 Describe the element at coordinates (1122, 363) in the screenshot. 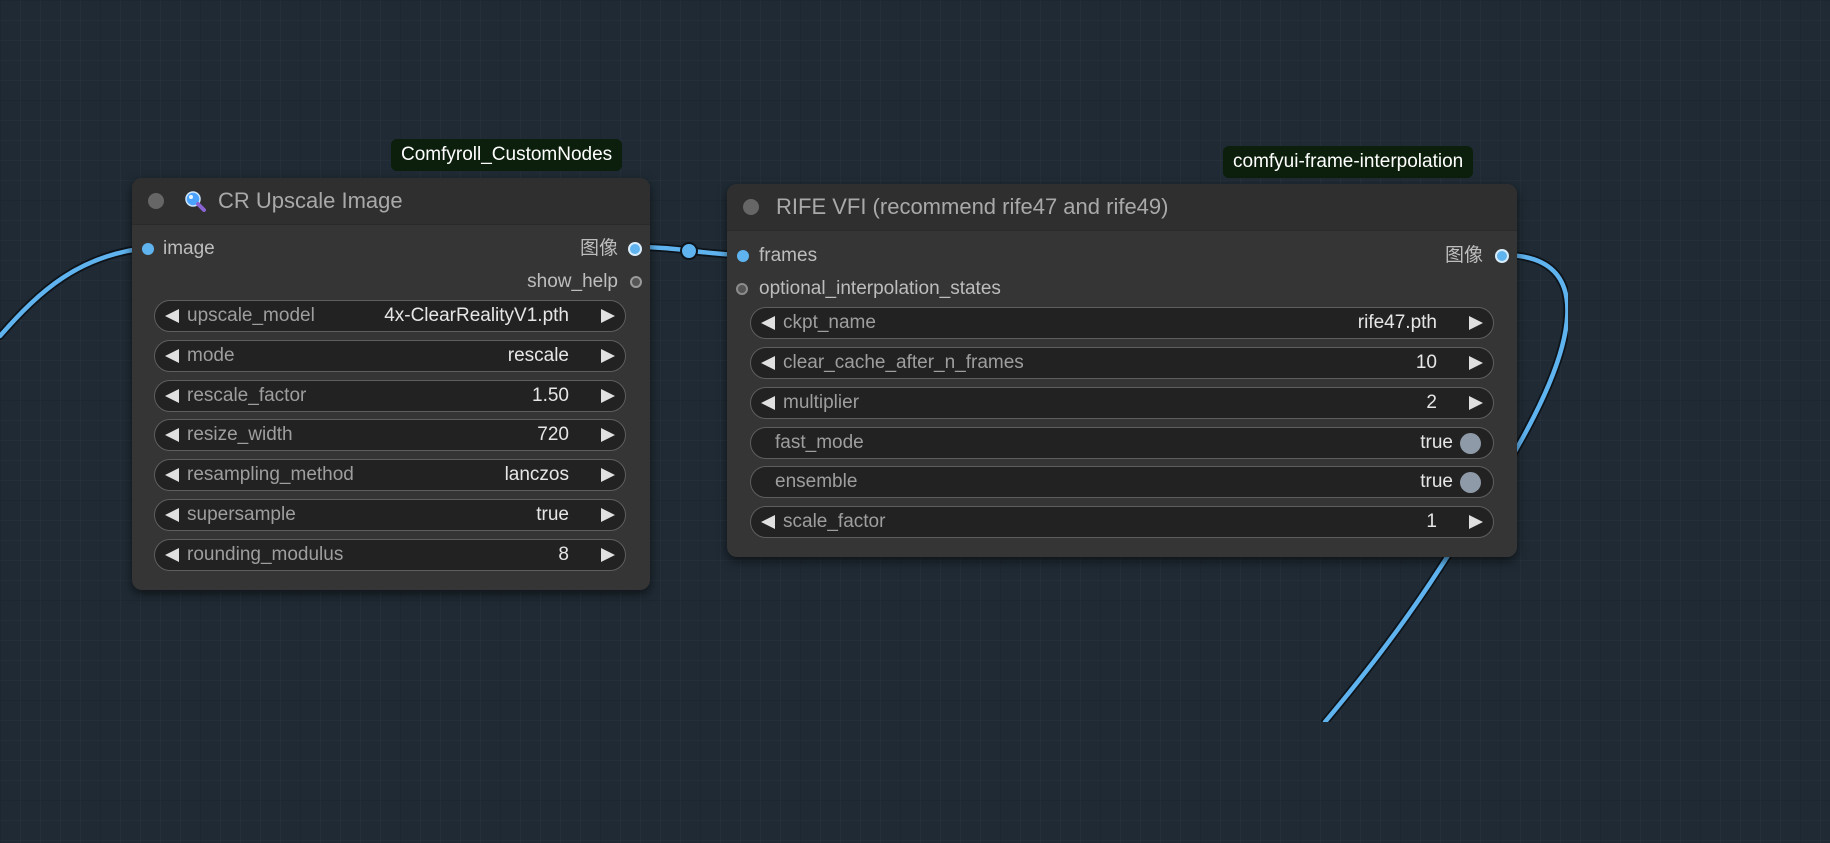

I see `widget-clear-cache-after-n-frames: clear_cache_after_n_frames 10` at that location.